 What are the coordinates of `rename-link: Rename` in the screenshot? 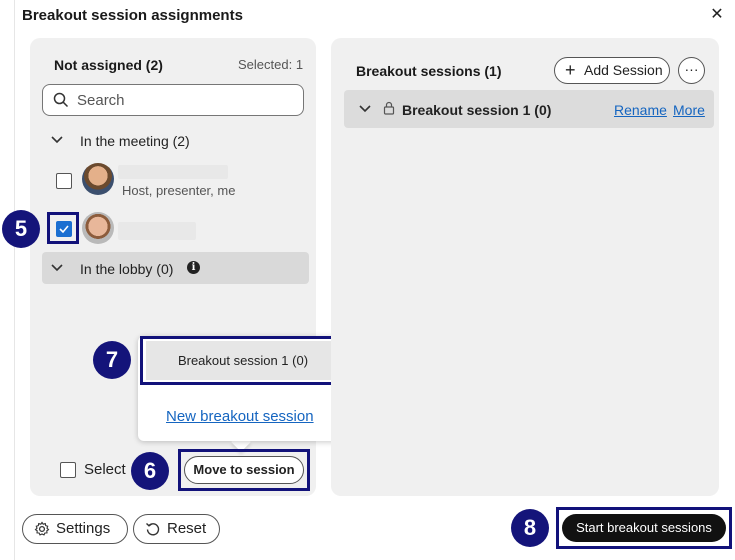 It's located at (640, 110).